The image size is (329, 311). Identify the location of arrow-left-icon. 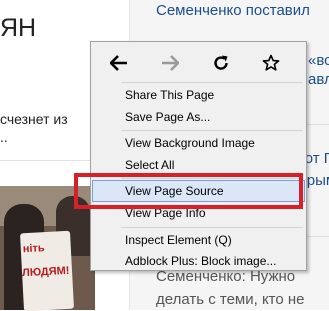
(118, 63).